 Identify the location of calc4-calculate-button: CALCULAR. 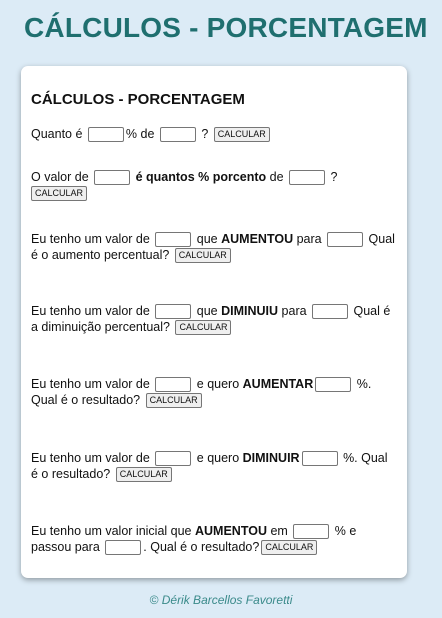
(203, 328).